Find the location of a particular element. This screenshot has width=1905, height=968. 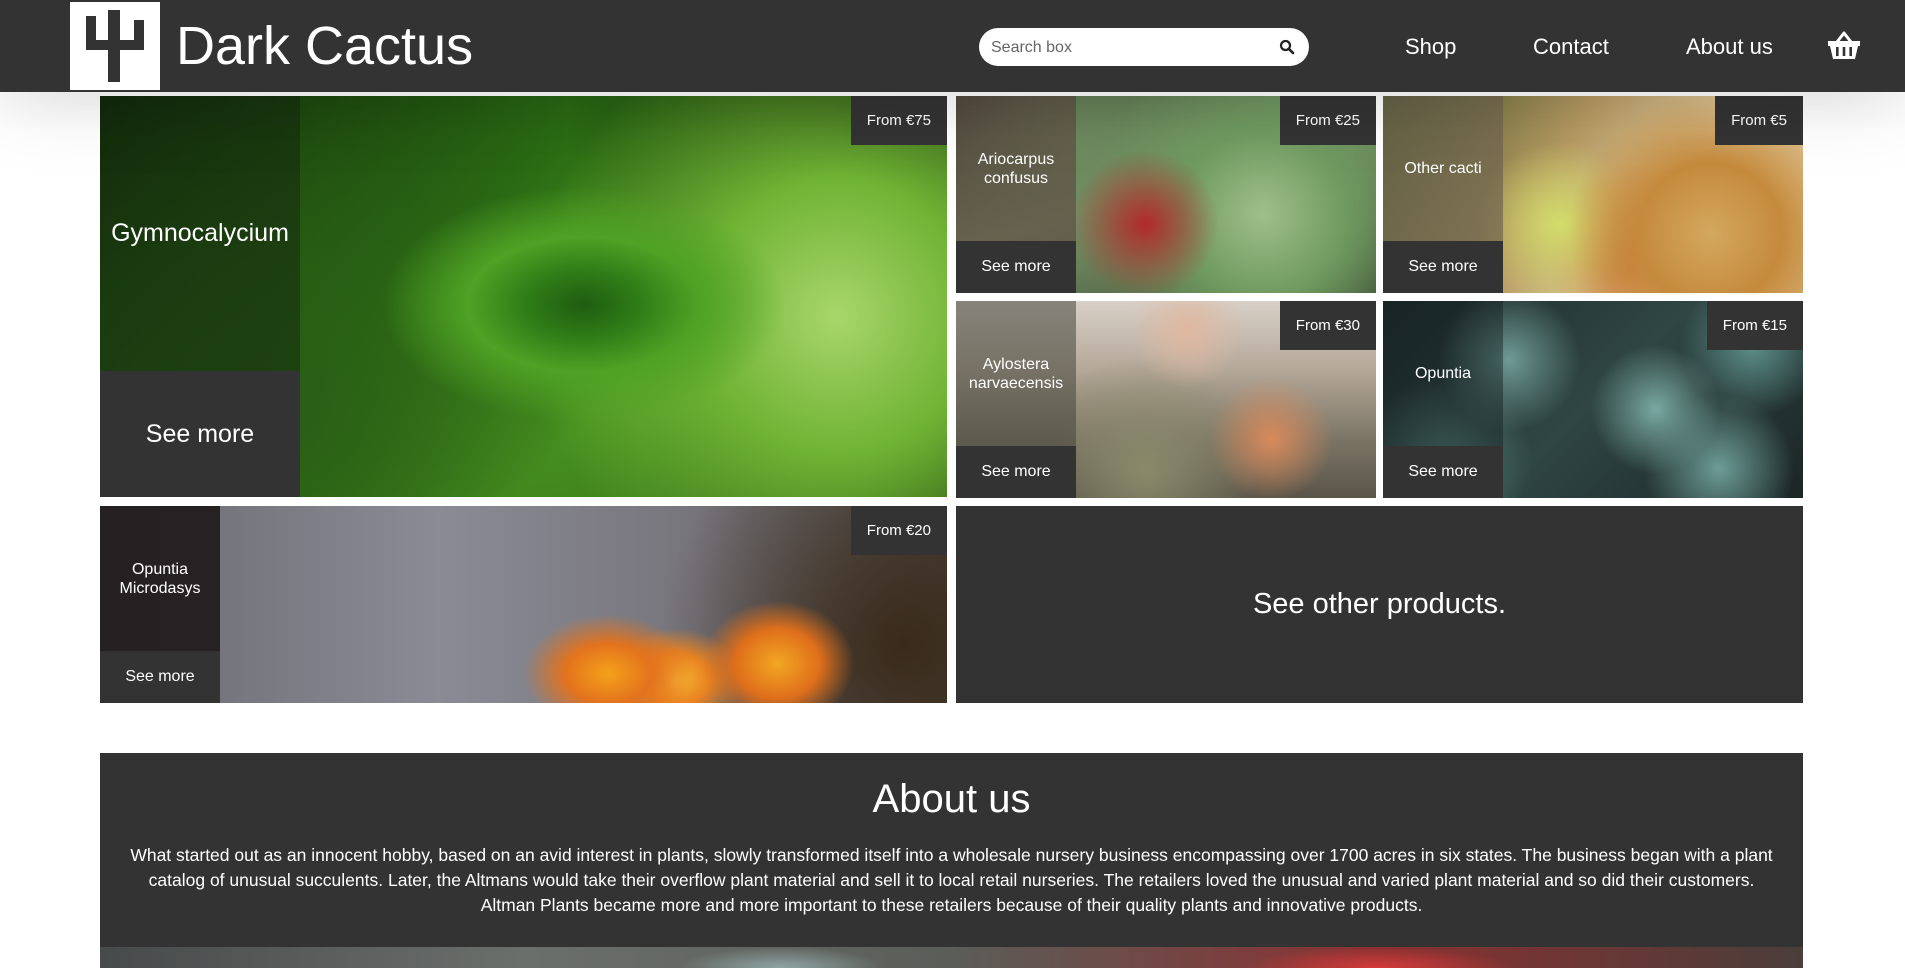

product-info: Aylostera narvaecensis See more is located at coordinates (1016, 399).